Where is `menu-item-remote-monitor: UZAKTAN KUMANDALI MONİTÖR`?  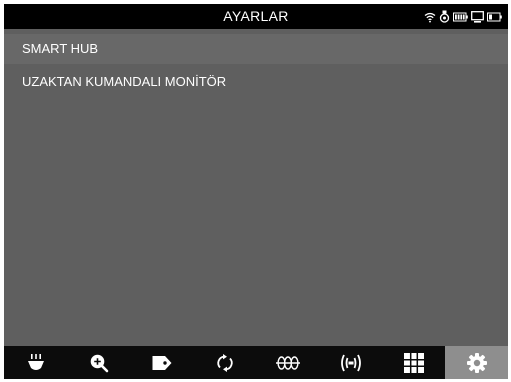
menu-item-remote-monitor: UZAKTAN KUMANDALI MONİTÖR is located at coordinates (256, 82).